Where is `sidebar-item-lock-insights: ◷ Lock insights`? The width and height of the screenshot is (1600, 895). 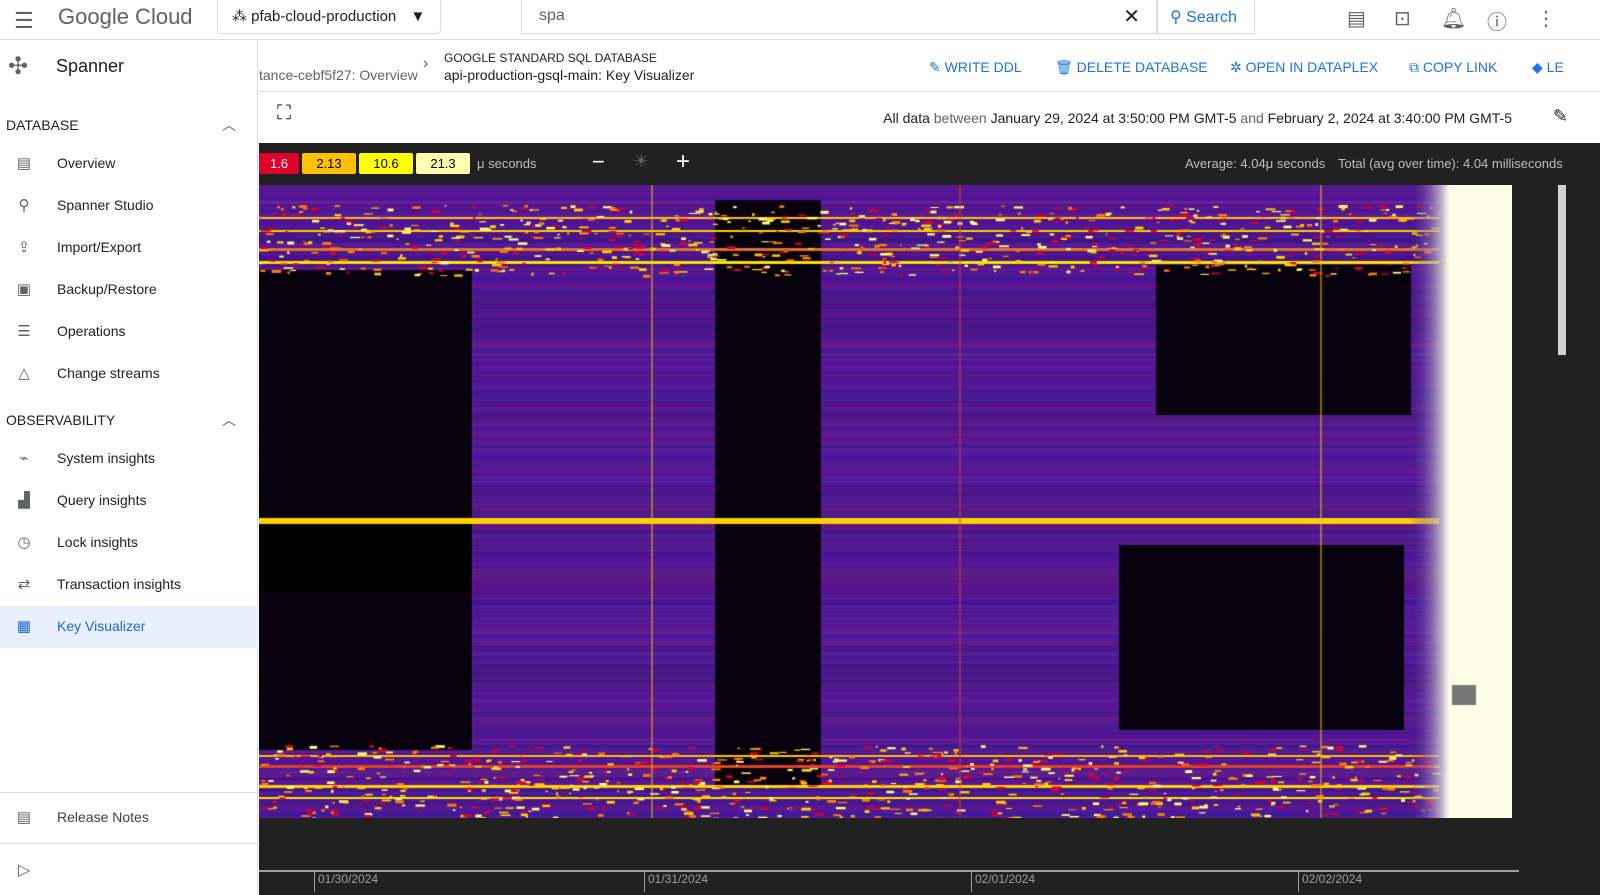 sidebar-item-lock-insights: ◷ Lock insights is located at coordinates (129, 543).